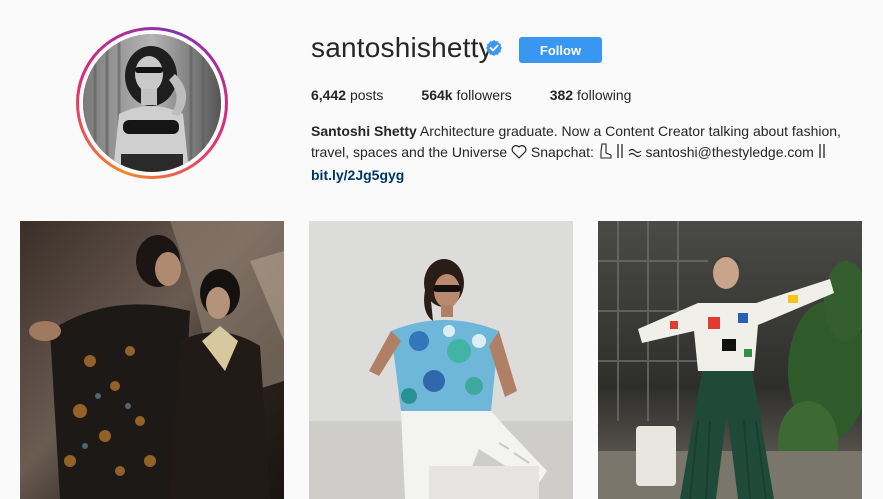 The height and width of the screenshot is (499, 883). I want to click on username: santoshishetty, so click(402, 47).